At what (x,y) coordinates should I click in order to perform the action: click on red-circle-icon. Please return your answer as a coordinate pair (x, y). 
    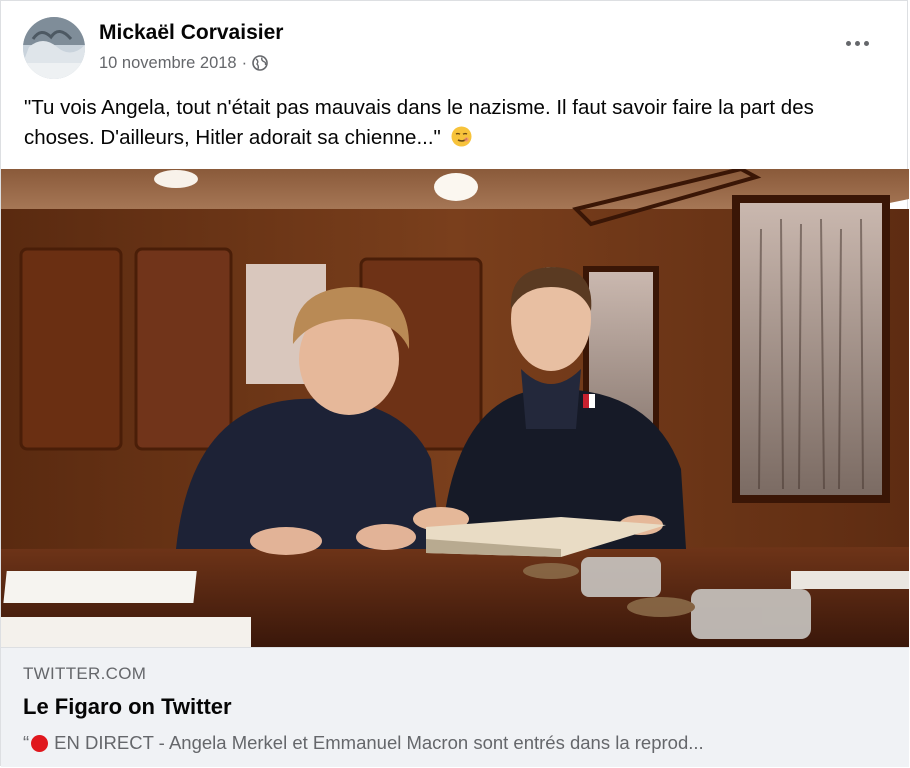
    Looking at the image, I should click on (40, 743).